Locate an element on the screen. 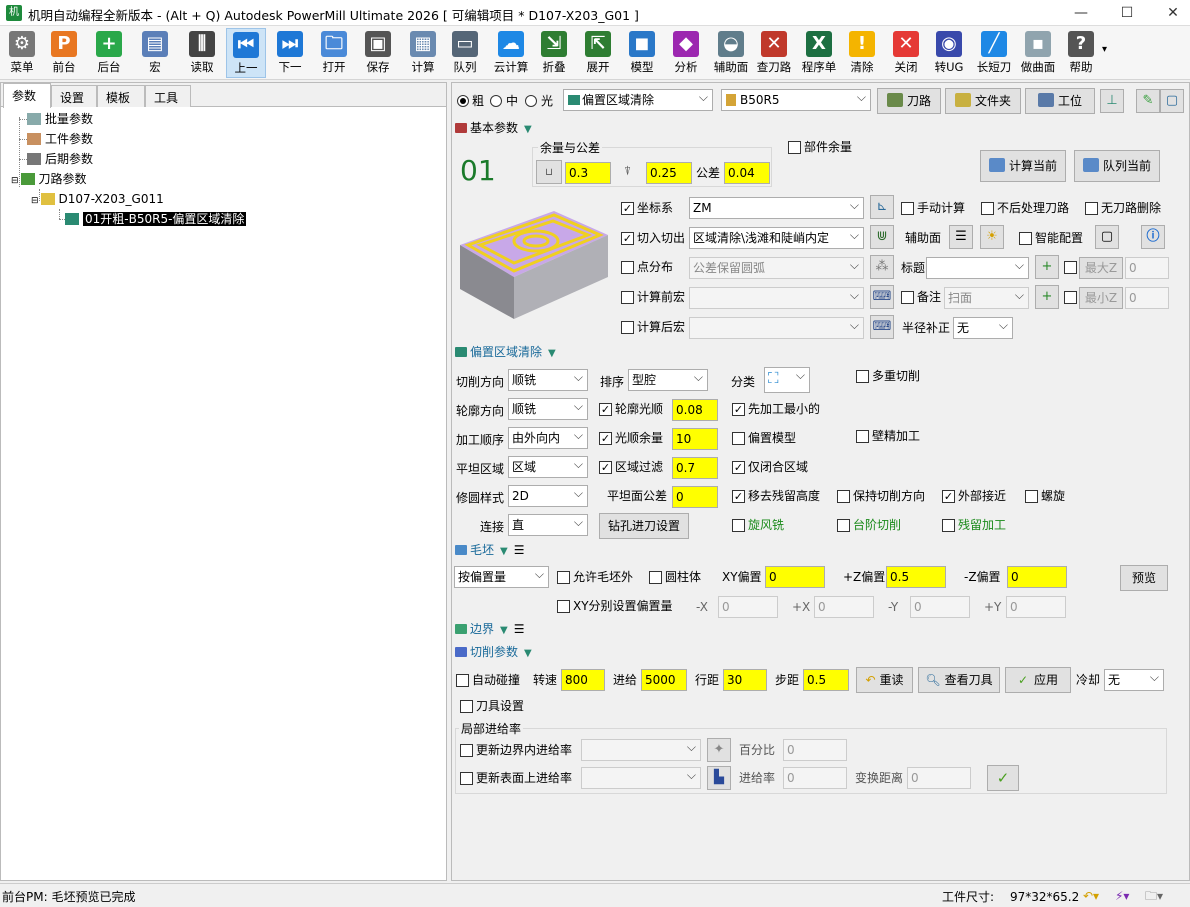 The height and width of the screenshot is (907, 1190). area-filter-checkbox is located at coordinates (605, 467).